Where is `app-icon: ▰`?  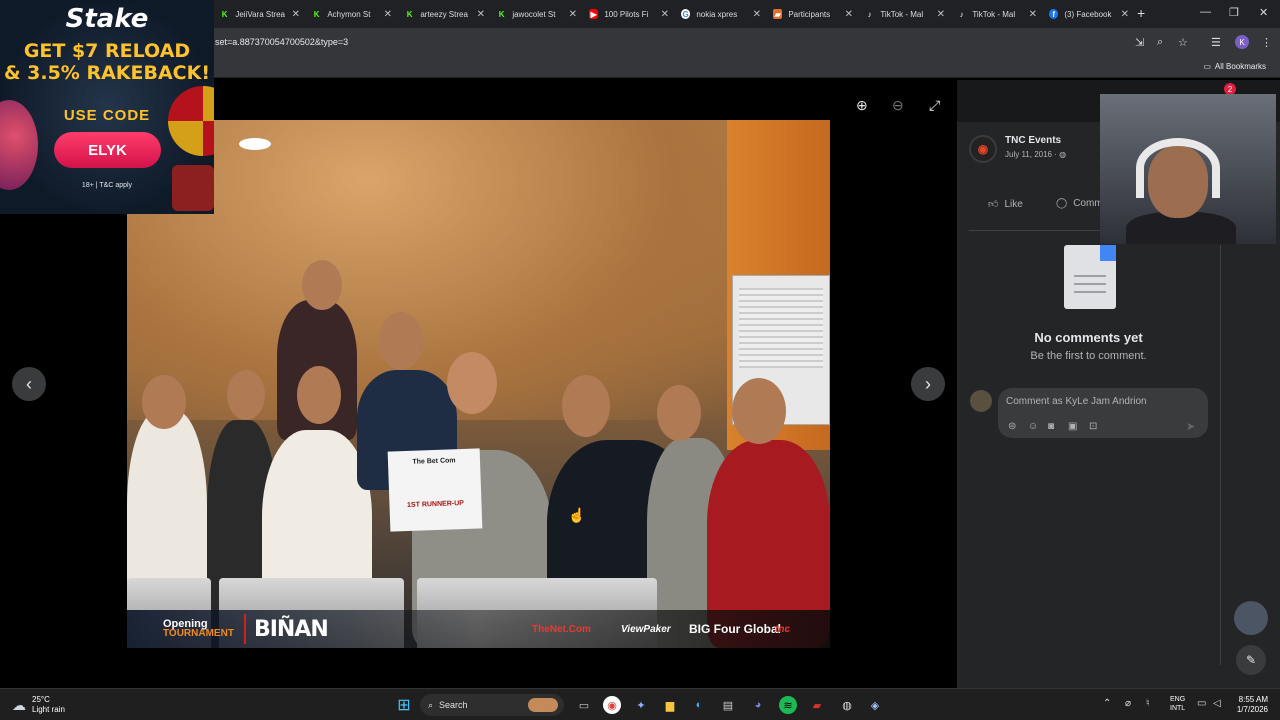 app-icon: ▰ is located at coordinates (817, 705).